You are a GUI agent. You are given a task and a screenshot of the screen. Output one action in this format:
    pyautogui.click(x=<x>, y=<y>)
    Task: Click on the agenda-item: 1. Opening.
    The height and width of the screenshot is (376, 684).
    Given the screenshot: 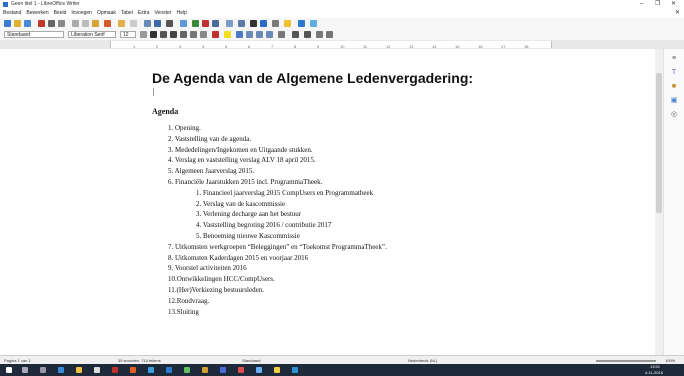 What is the action you would take?
    pyautogui.click(x=184, y=128)
    